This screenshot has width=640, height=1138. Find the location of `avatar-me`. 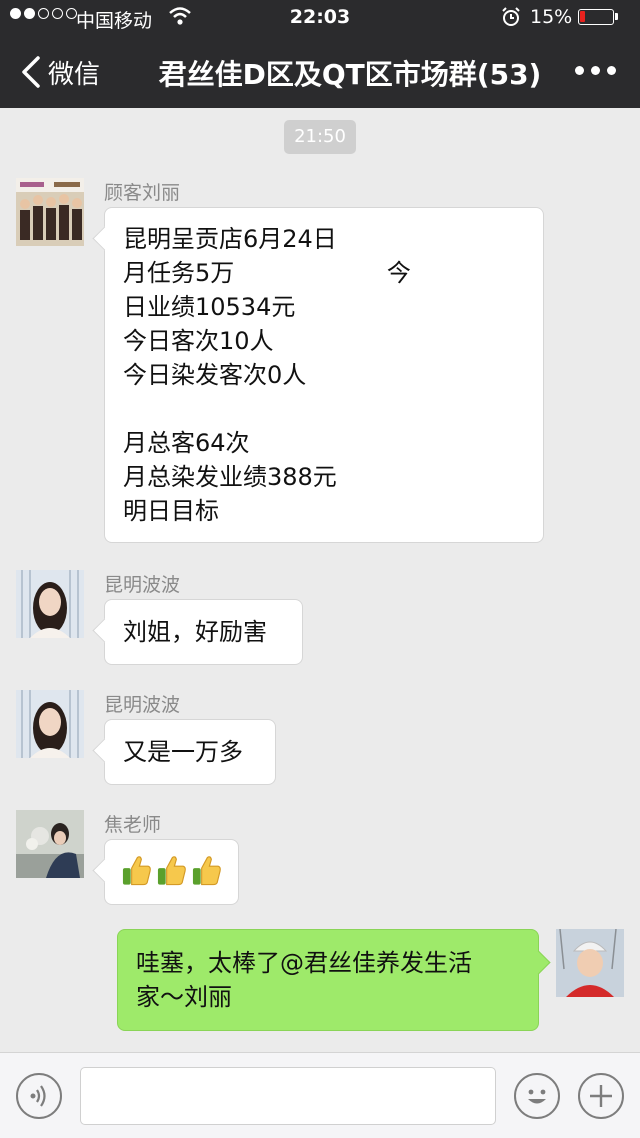

avatar-me is located at coordinates (590, 963).